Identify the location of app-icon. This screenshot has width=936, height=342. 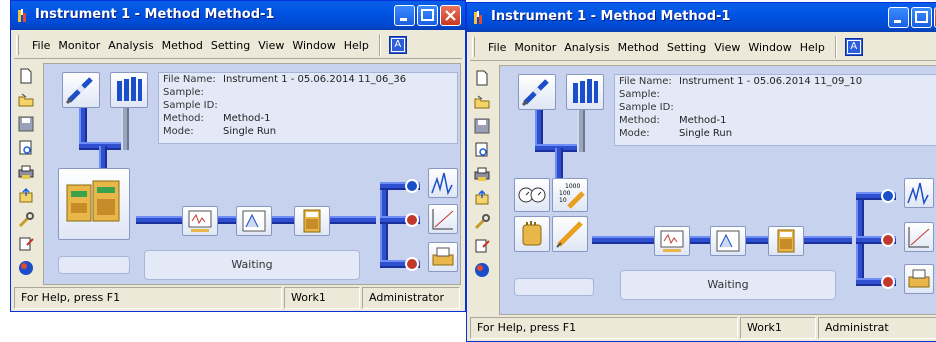
(478, 17).